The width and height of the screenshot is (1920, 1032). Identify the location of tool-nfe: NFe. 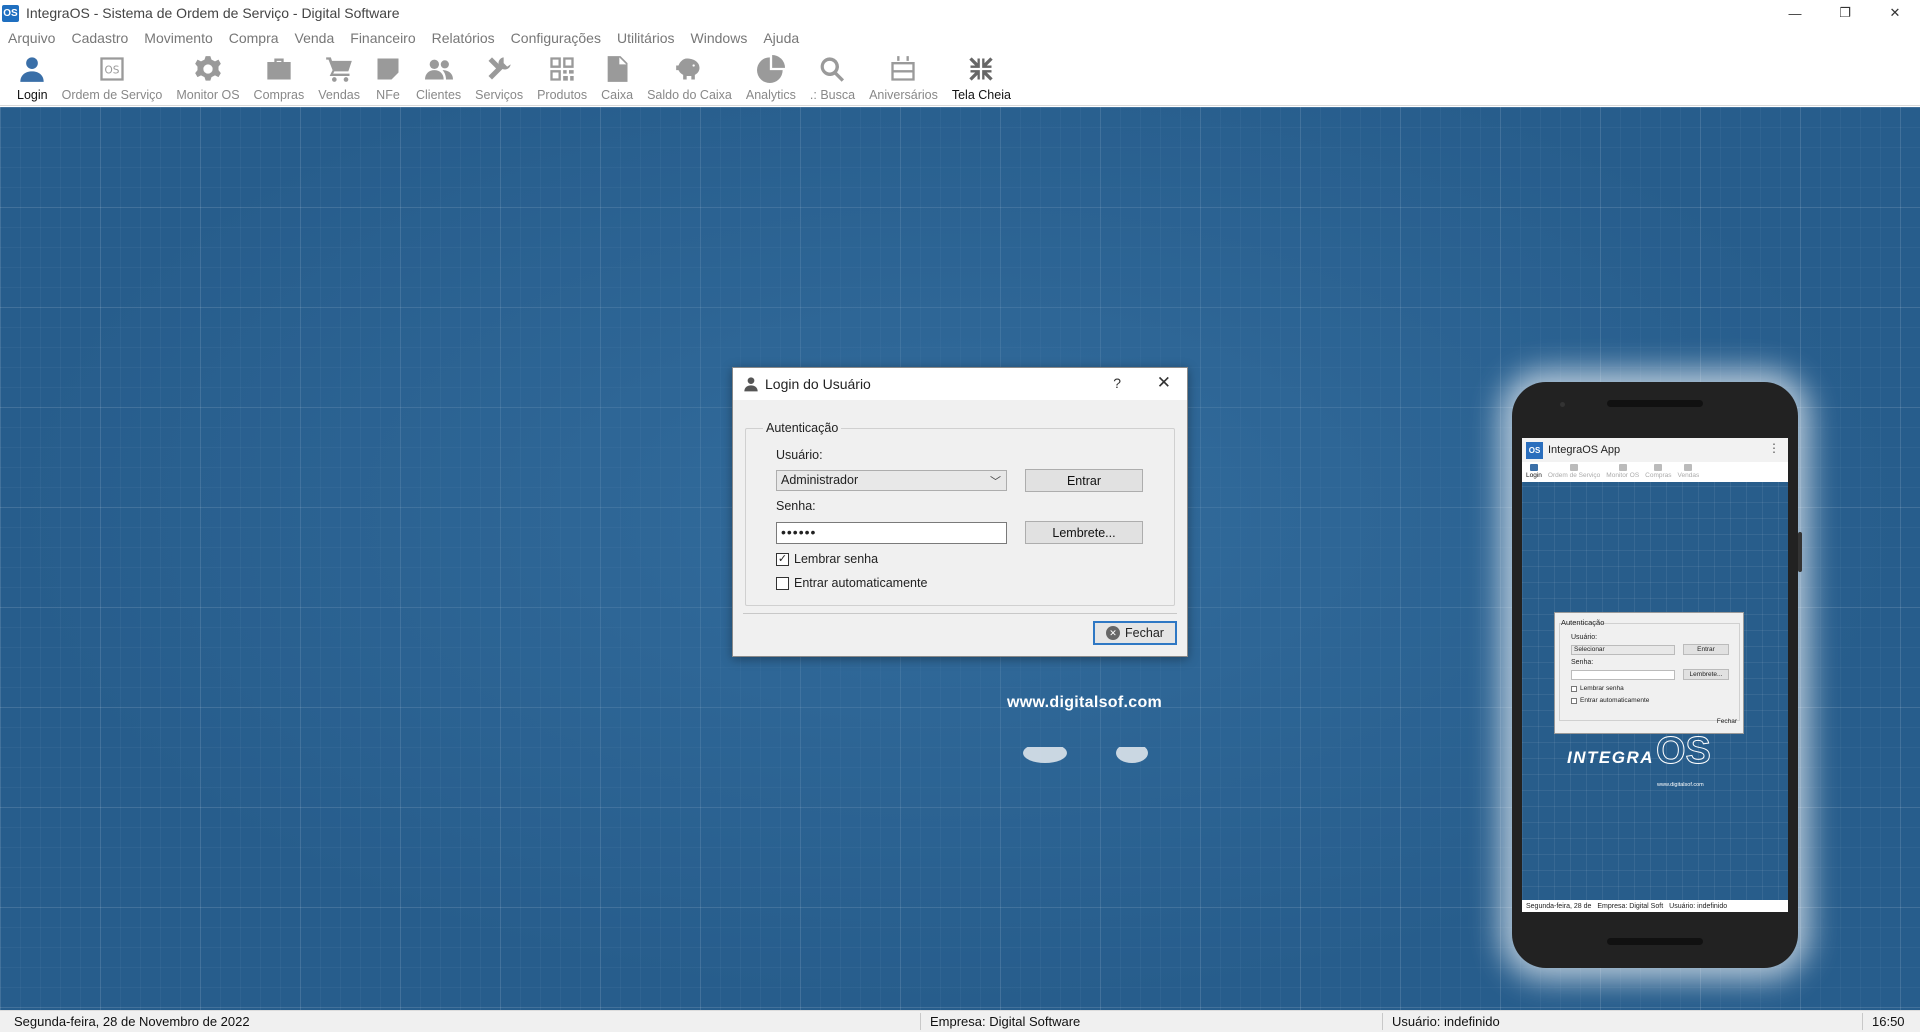
(388, 77).